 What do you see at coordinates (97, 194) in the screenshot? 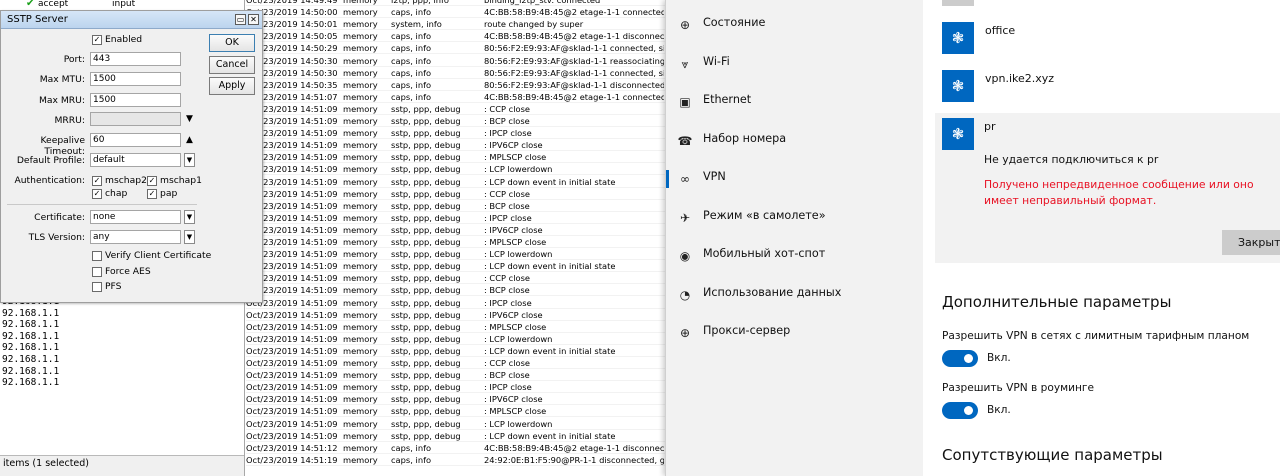
I see `chap-checkbox: ✓` at bounding box center [97, 194].